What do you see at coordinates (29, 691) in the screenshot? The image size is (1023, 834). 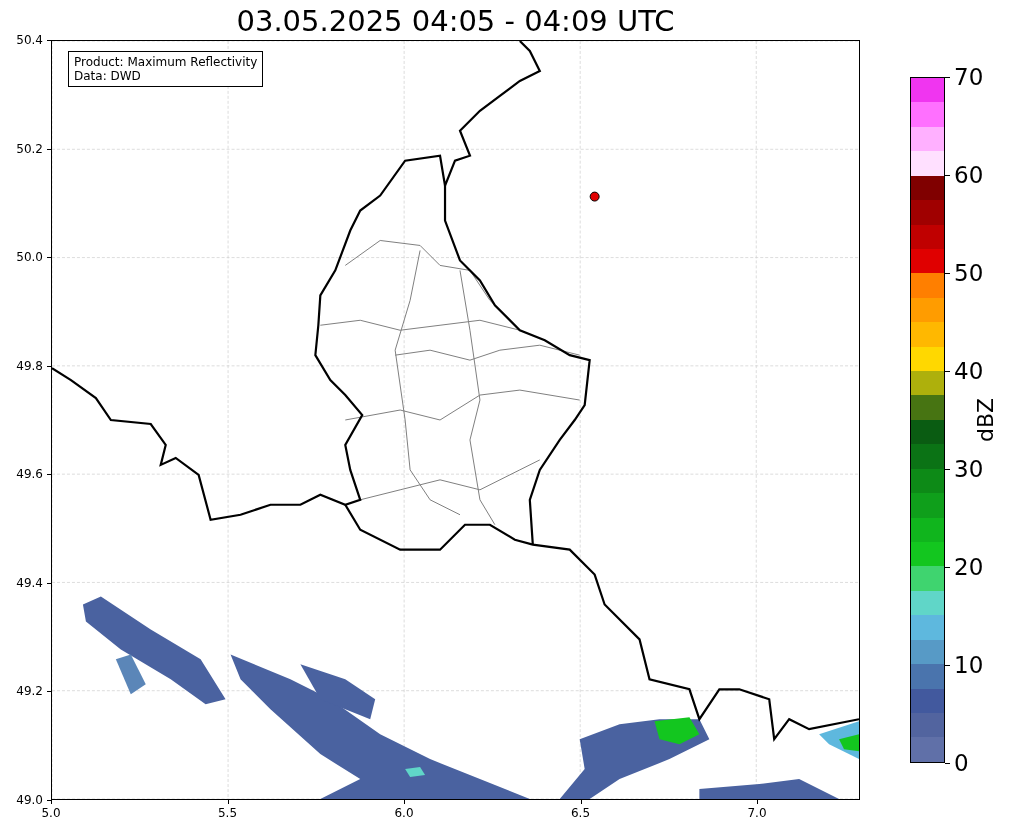 I see `axis-tick-label: 49.2` at bounding box center [29, 691].